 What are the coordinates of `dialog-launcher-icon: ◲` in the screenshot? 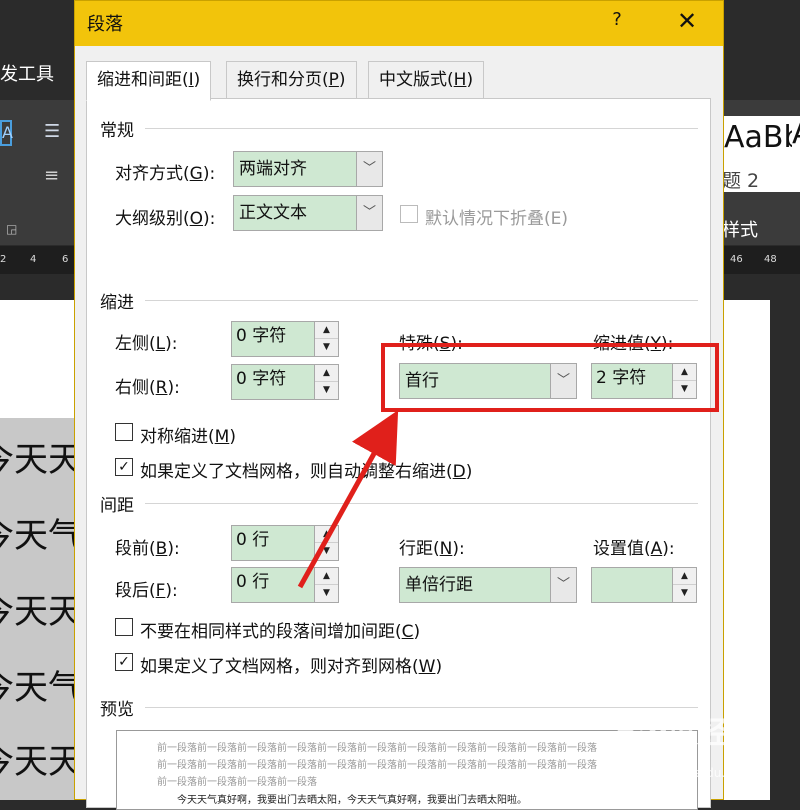 It's located at (11, 229).